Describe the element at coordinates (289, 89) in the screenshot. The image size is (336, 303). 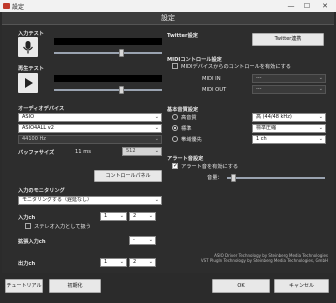
I see `midi-out-select: --- ⌄` at that location.